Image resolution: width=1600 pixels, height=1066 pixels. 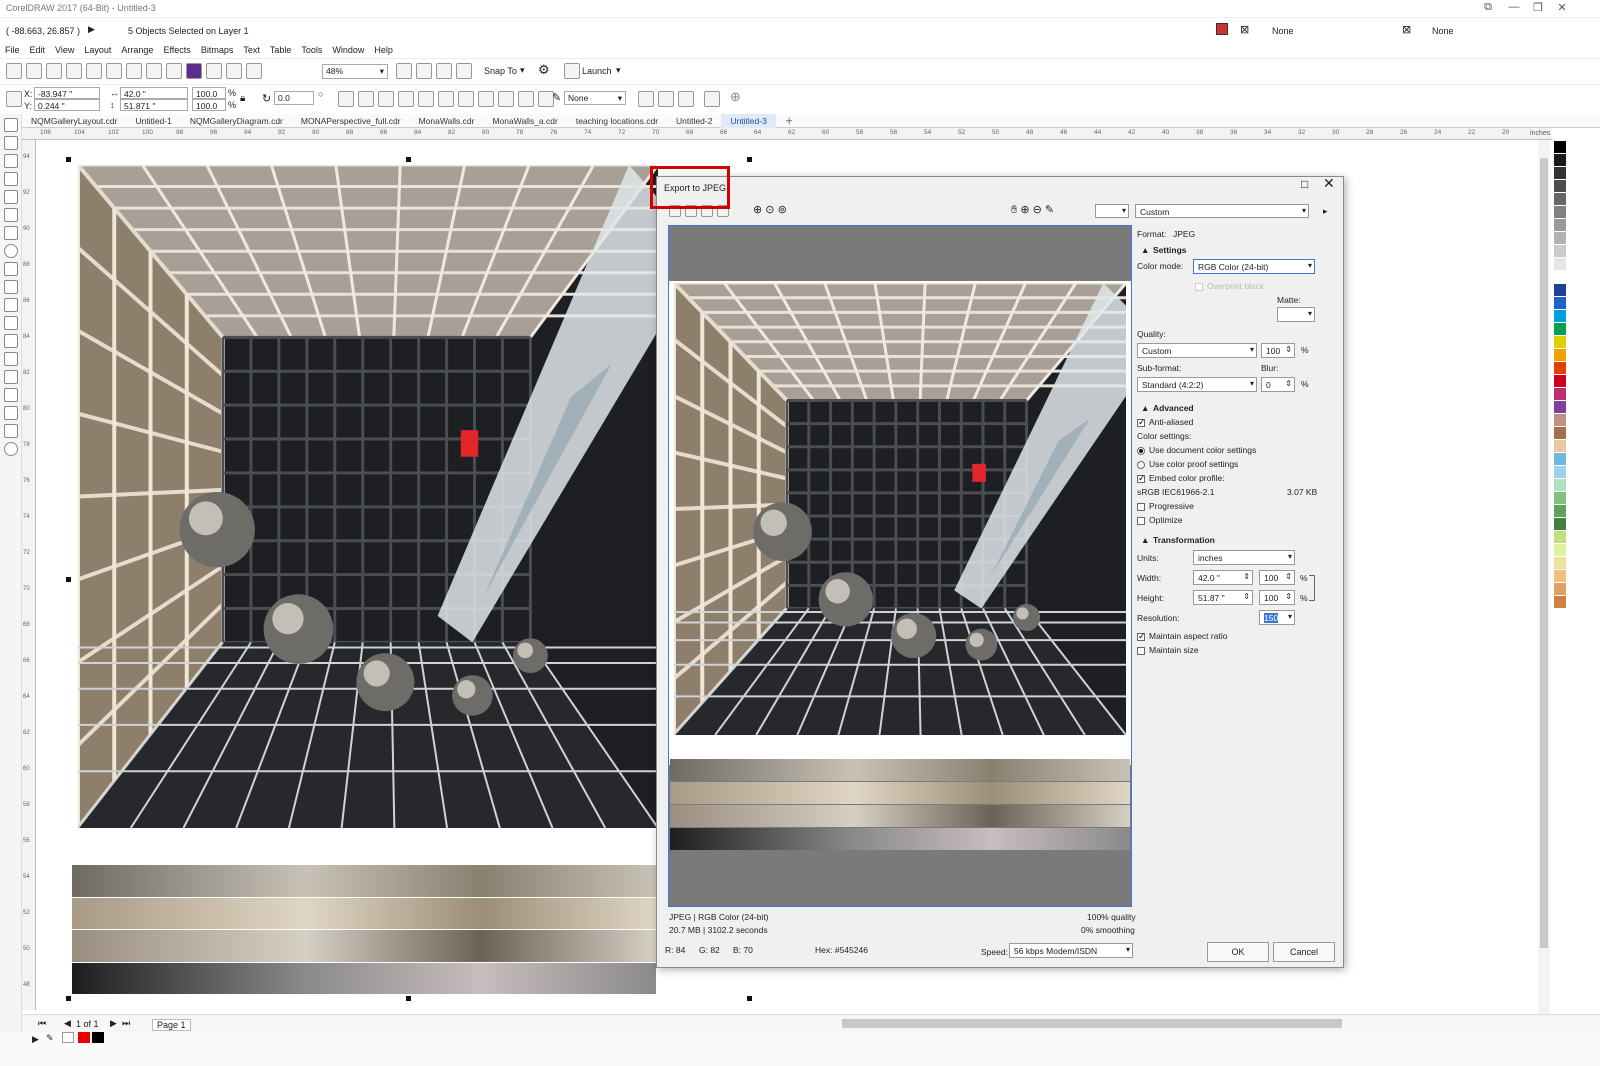 What do you see at coordinates (1196, 450) in the screenshot?
I see `use-document-radio: Use document color settings` at bounding box center [1196, 450].